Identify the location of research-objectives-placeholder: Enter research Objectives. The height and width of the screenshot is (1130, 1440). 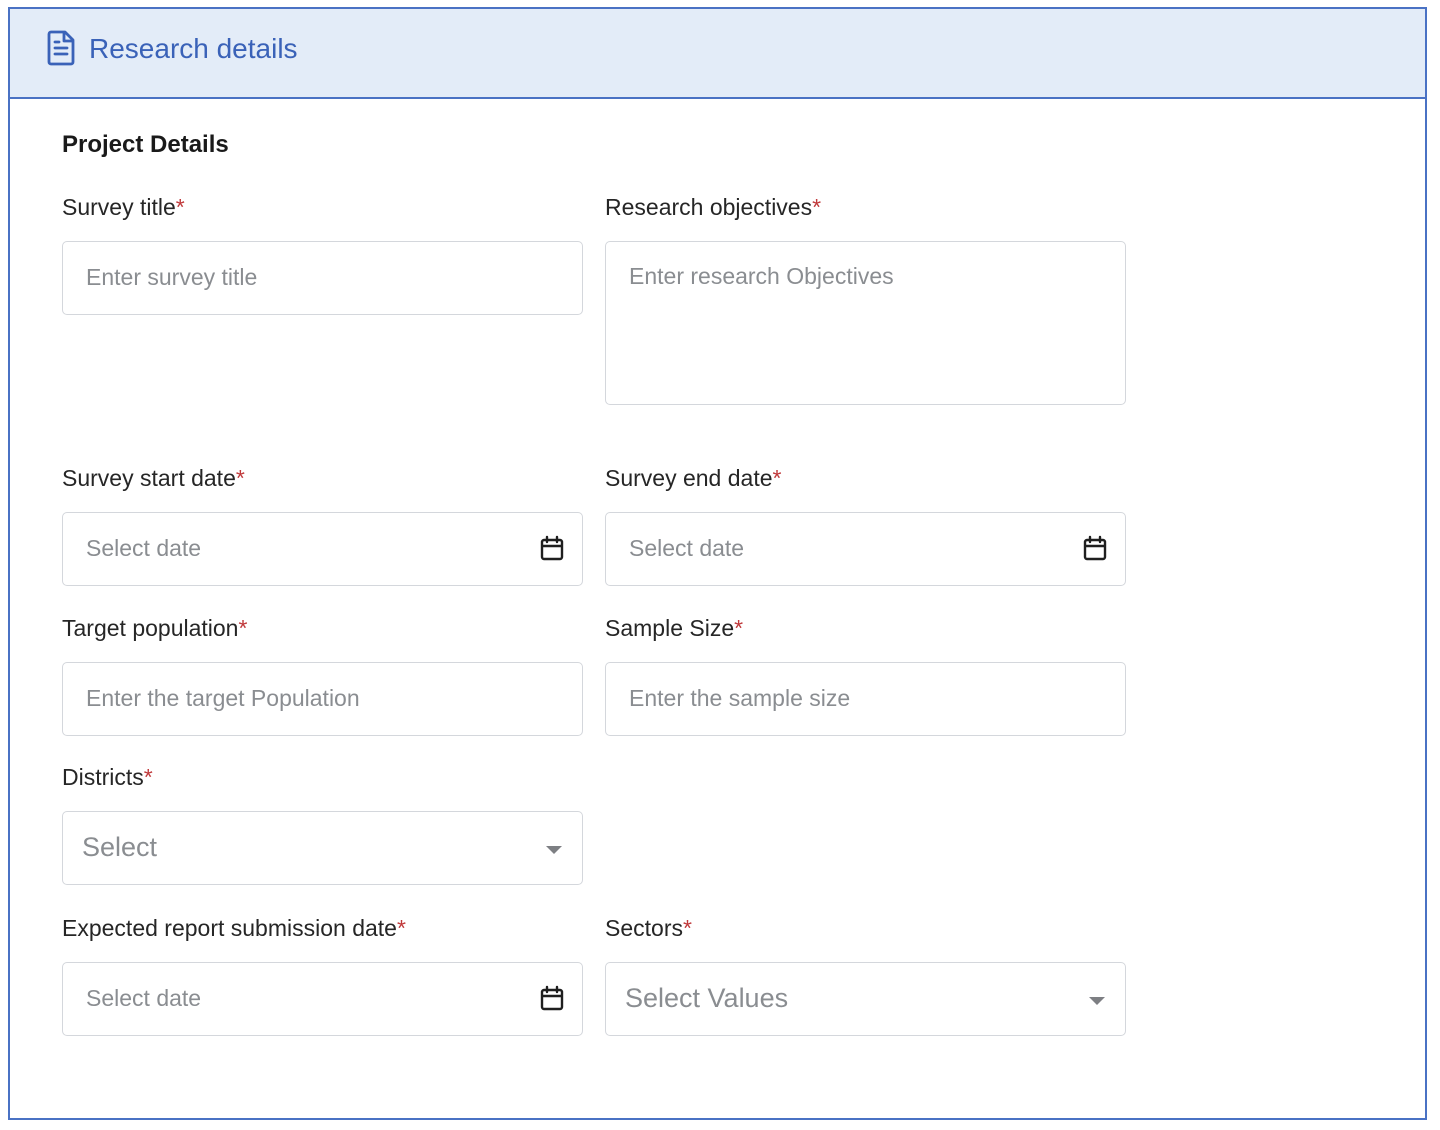
(761, 276).